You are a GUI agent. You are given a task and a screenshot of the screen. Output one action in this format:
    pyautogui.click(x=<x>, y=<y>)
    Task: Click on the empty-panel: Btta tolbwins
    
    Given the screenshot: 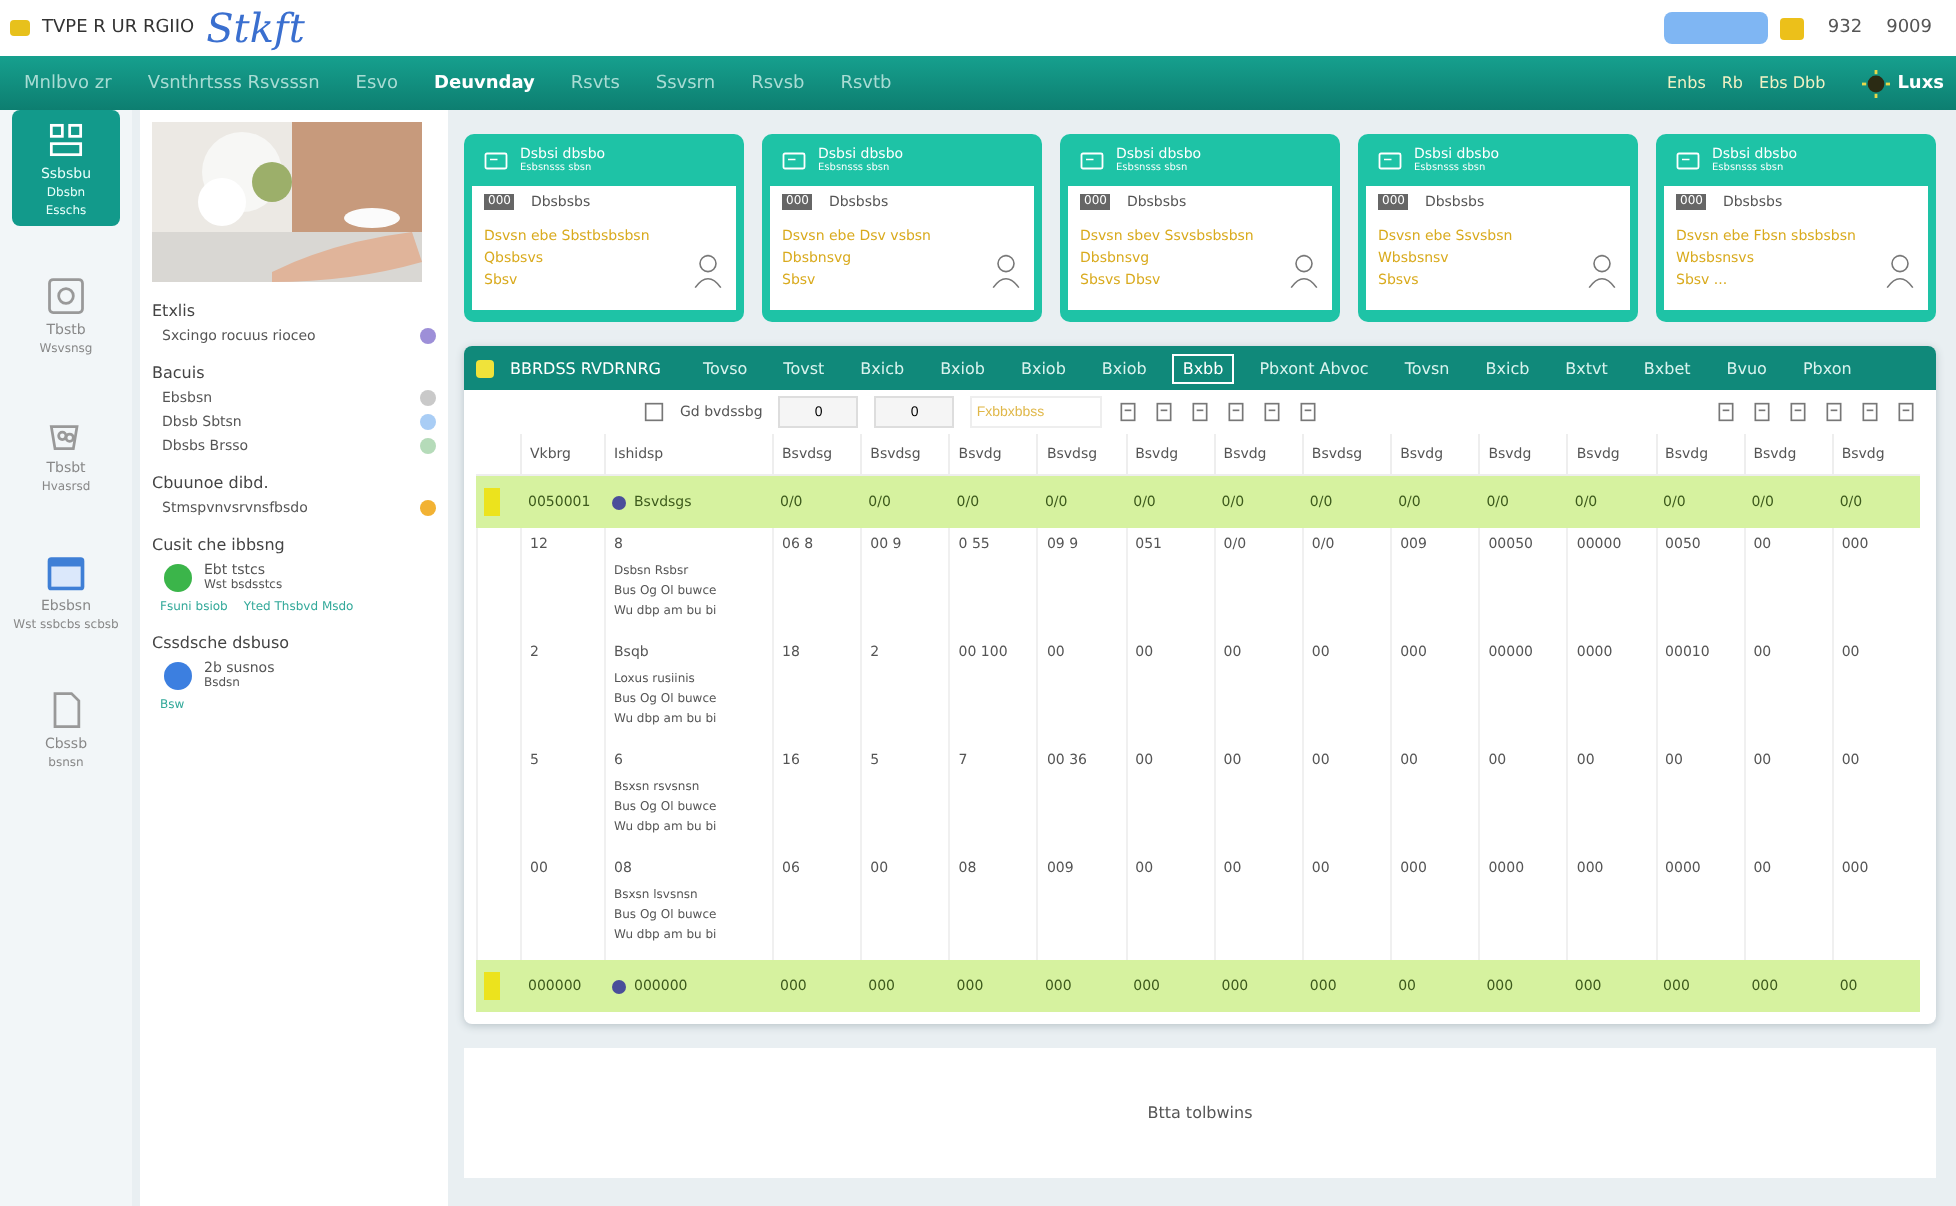 What is the action you would take?
    pyautogui.click(x=1200, y=1113)
    